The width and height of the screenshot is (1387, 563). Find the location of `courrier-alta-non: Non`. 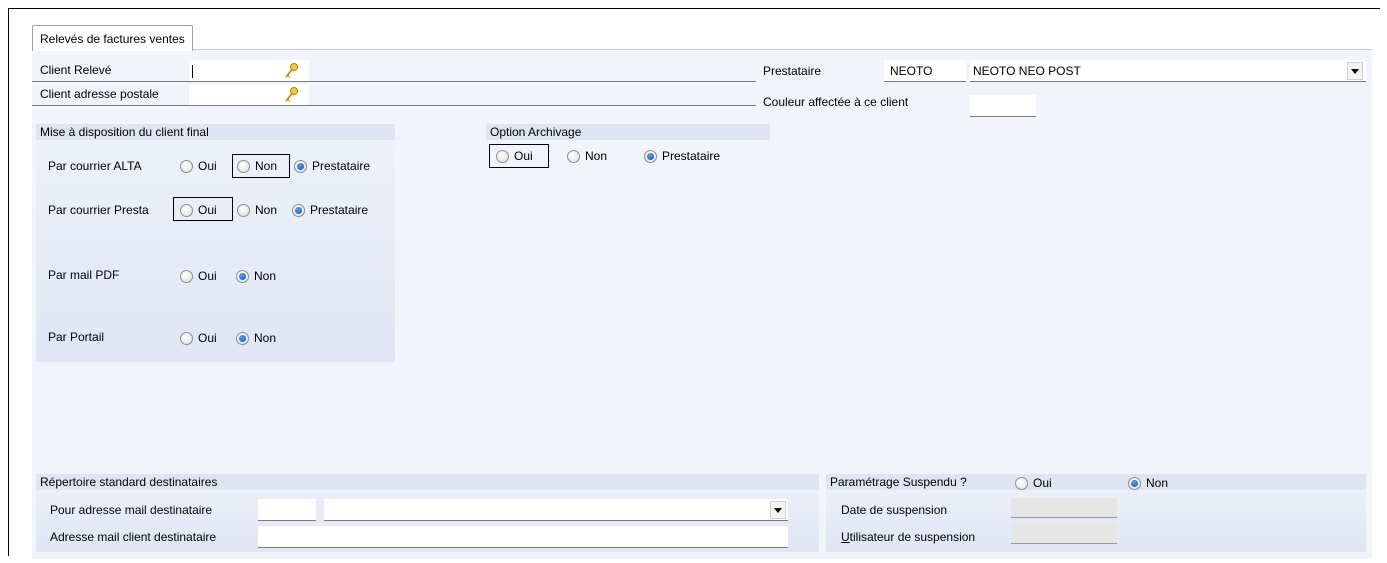

courrier-alta-non: Non is located at coordinates (257, 166).